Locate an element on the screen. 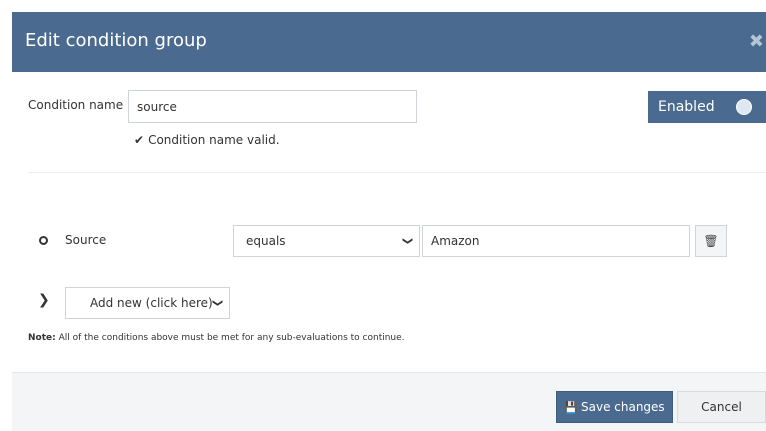 The image size is (766, 431). add-new-selected-value: Add new (click here) is located at coordinates (151, 303).